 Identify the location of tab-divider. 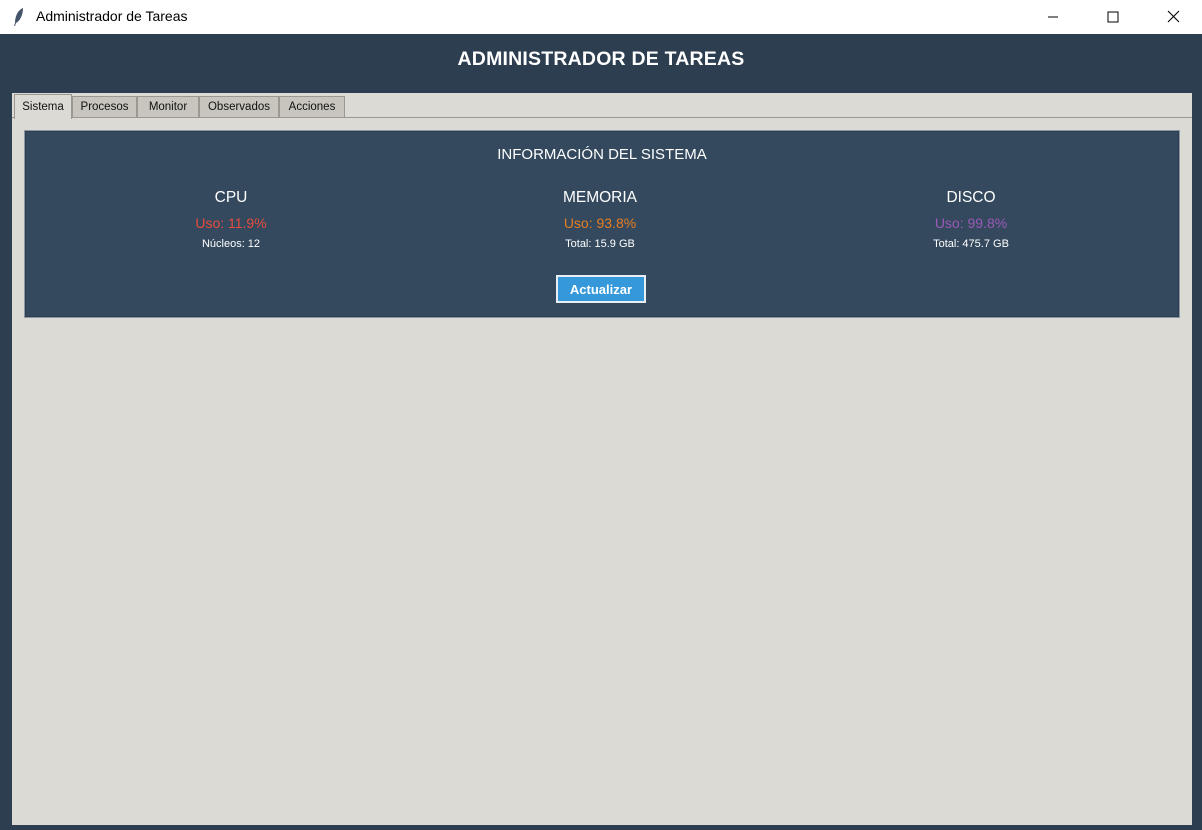
(602, 117).